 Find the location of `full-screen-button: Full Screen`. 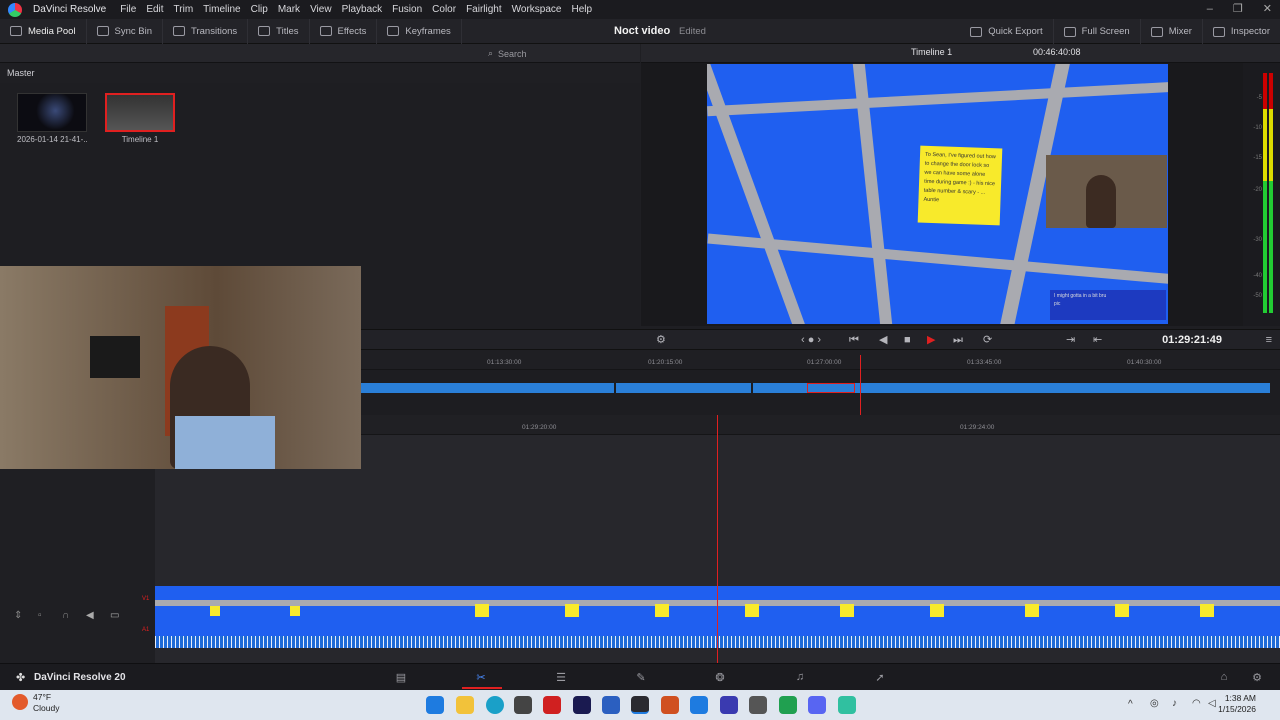

full-screen-button: Full Screen is located at coordinates (1097, 31).